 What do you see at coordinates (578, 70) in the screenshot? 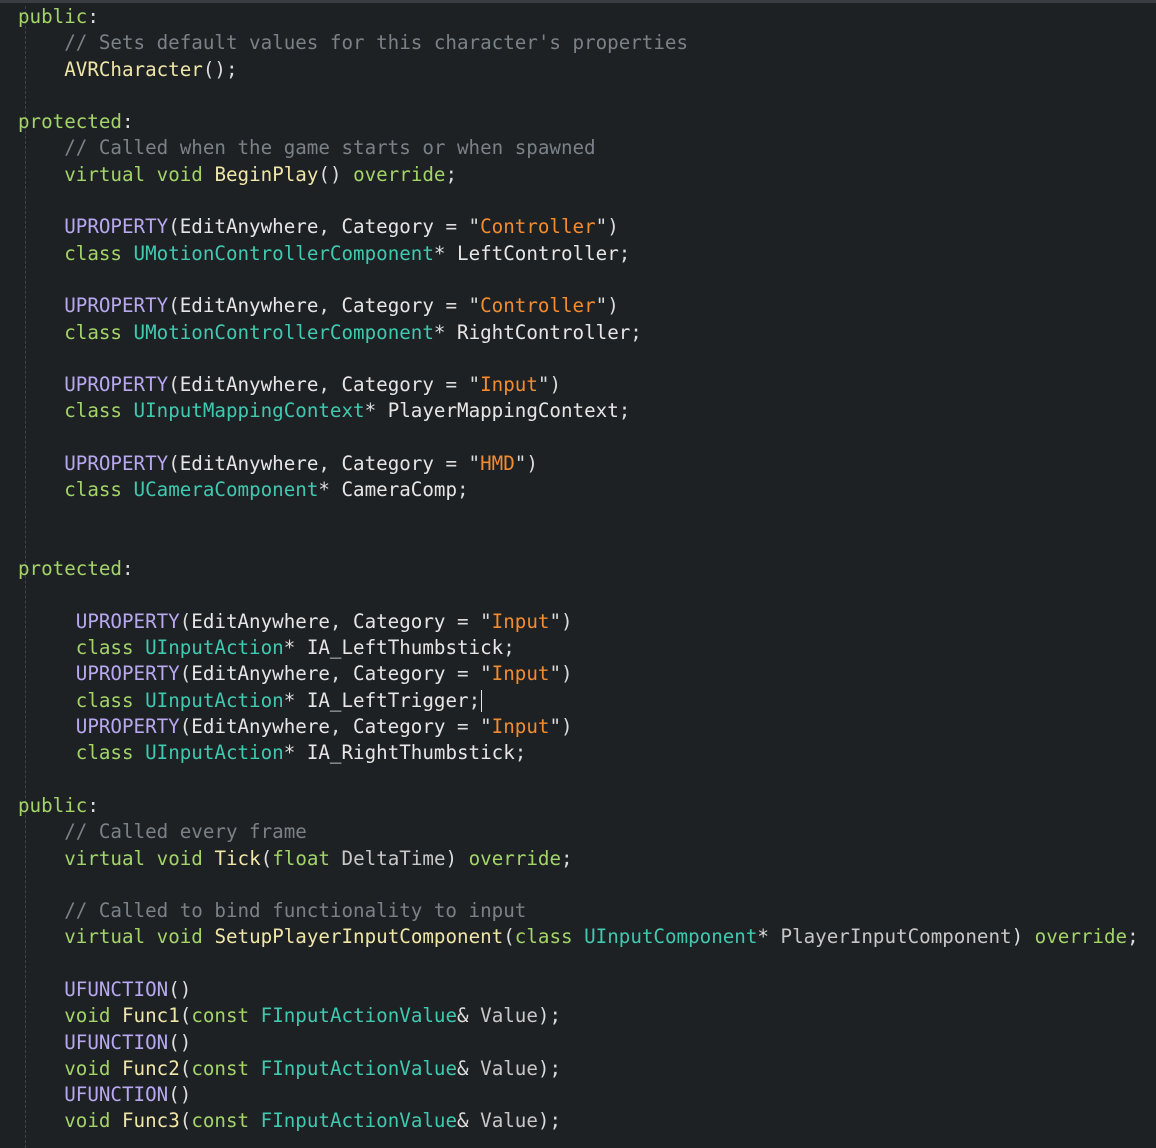
I see `code-line: AVRCharacter();` at bounding box center [578, 70].